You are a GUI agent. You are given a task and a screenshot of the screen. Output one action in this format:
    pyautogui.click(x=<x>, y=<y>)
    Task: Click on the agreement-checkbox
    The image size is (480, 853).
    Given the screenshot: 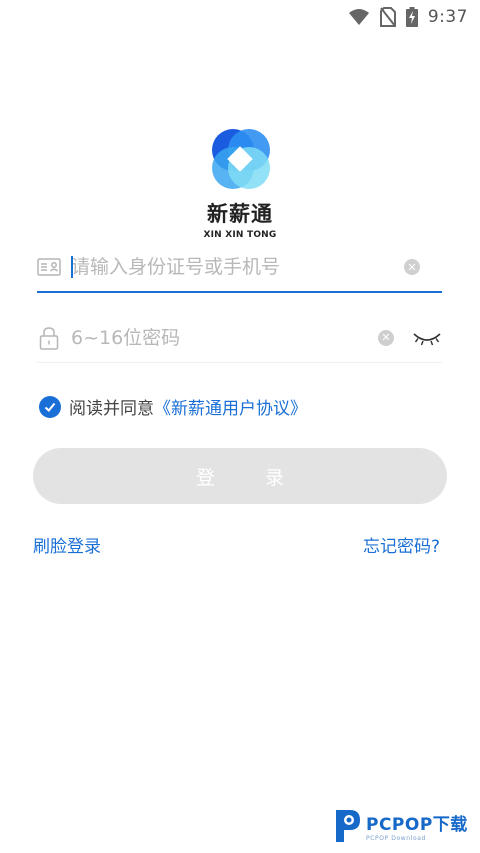 What is the action you would take?
    pyautogui.click(x=50, y=406)
    